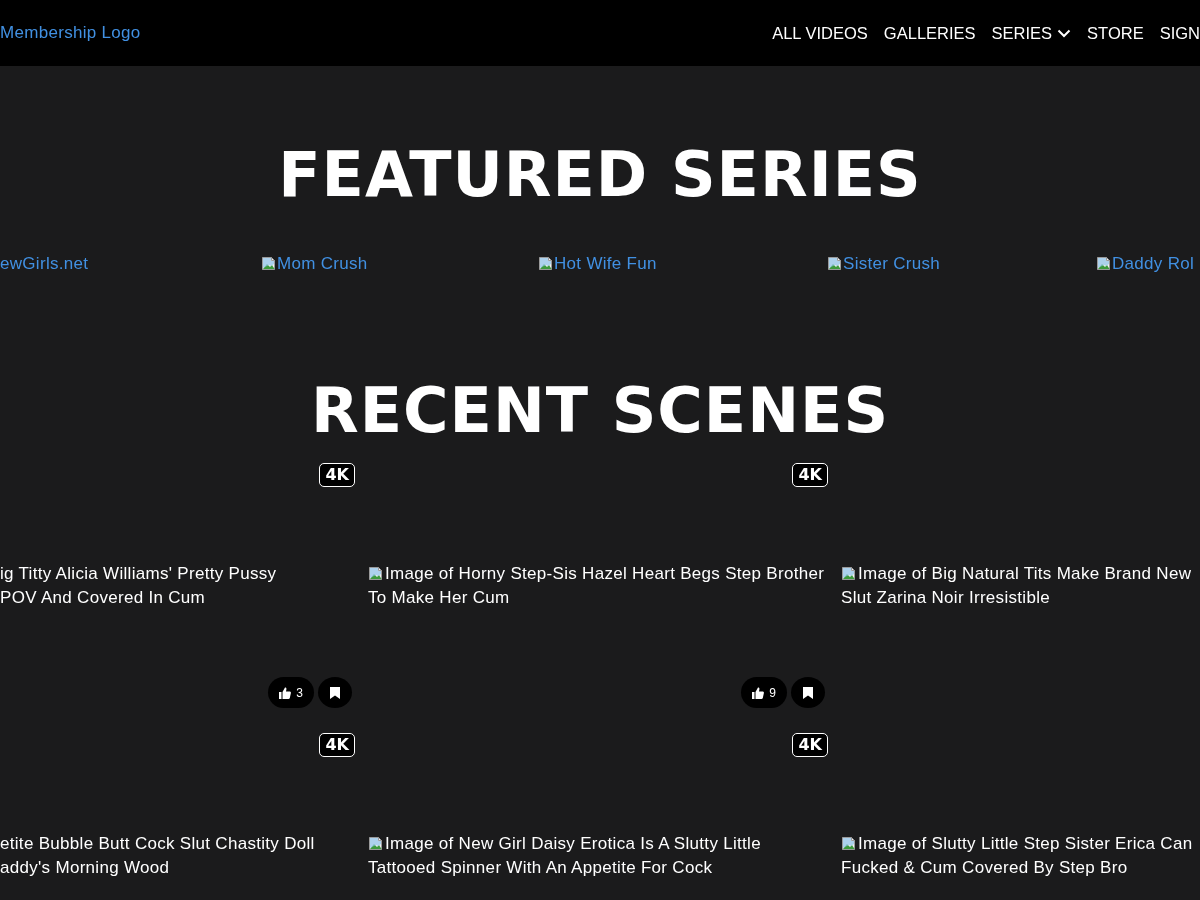 The width and height of the screenshot is (1200, 900). I want to click on featured-link: Hot Wife Fun, so click(597, 264).